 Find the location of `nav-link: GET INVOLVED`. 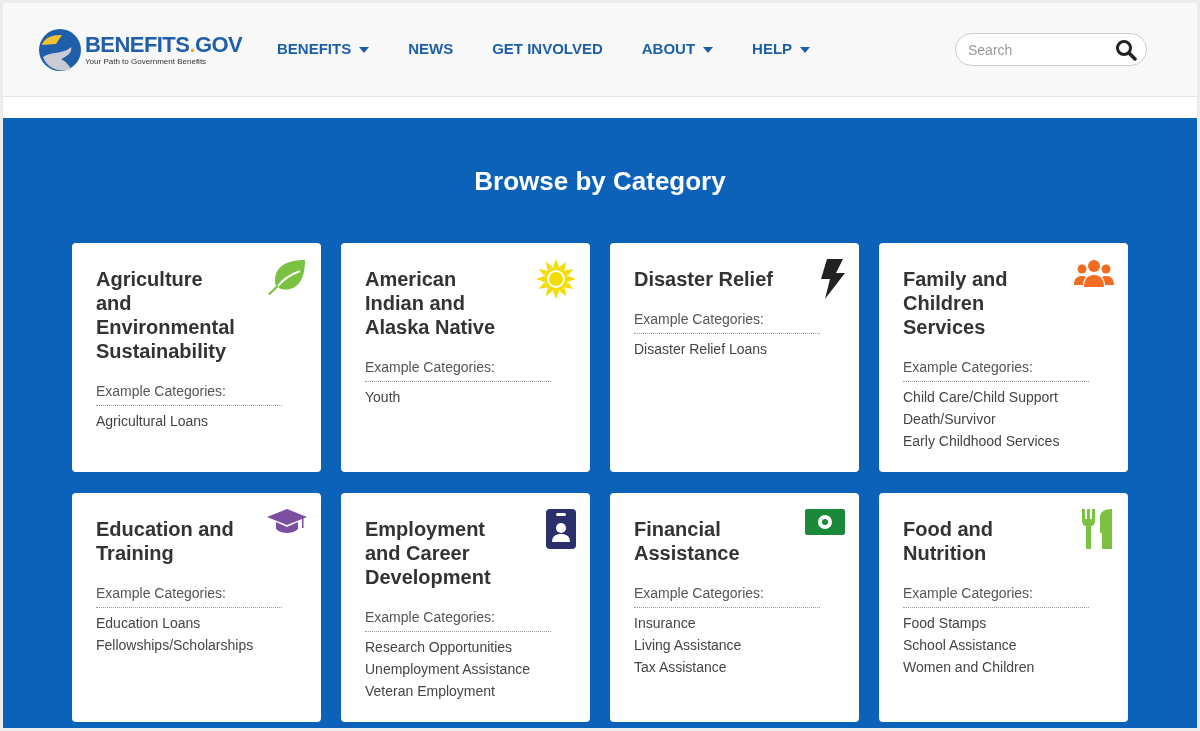

nav-link: GET INVOLVED is located at coordinates (547, 49).